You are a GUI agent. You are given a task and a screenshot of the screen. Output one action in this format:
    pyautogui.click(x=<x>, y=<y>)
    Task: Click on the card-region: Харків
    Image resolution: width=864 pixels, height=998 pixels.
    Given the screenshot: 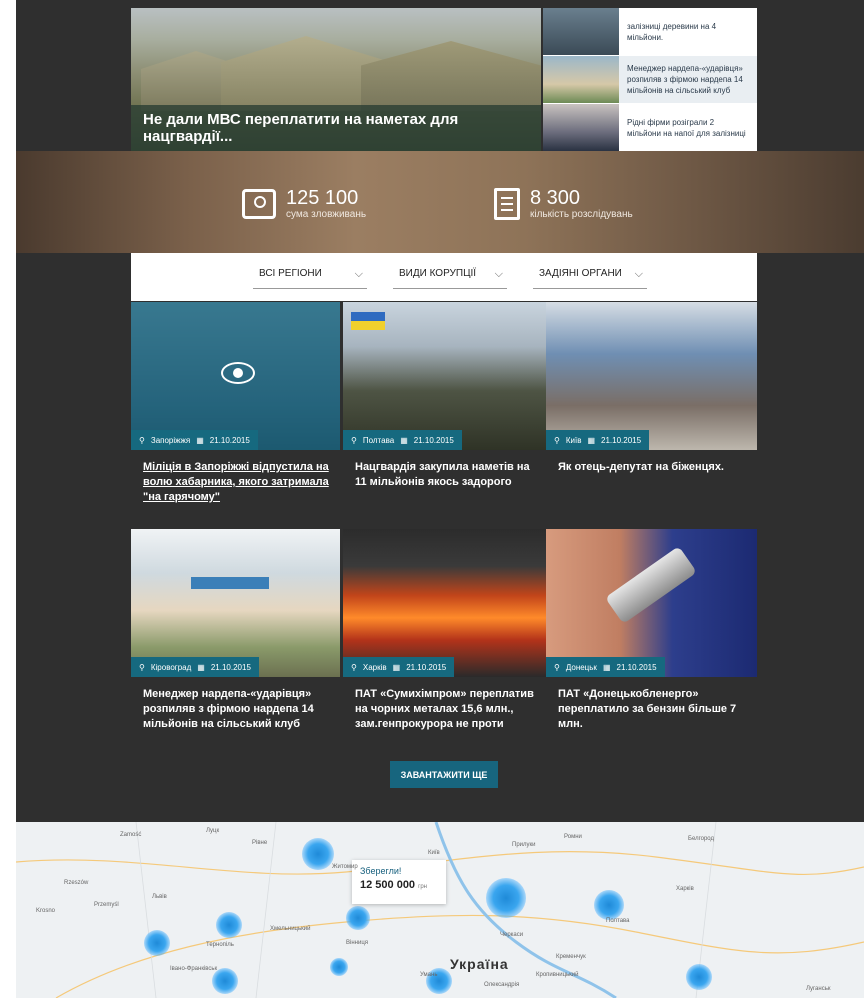 What is the action you would take?
    pyautogui.click(x=374, y=667)
    